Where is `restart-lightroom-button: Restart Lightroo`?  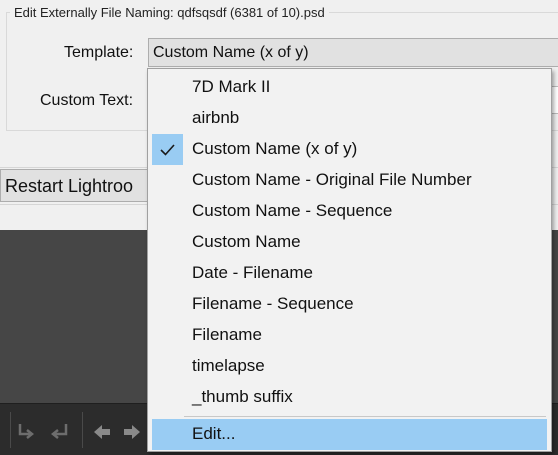
restart-lightroom-button: Restart Lightroo is located at coordinates (78, 185).